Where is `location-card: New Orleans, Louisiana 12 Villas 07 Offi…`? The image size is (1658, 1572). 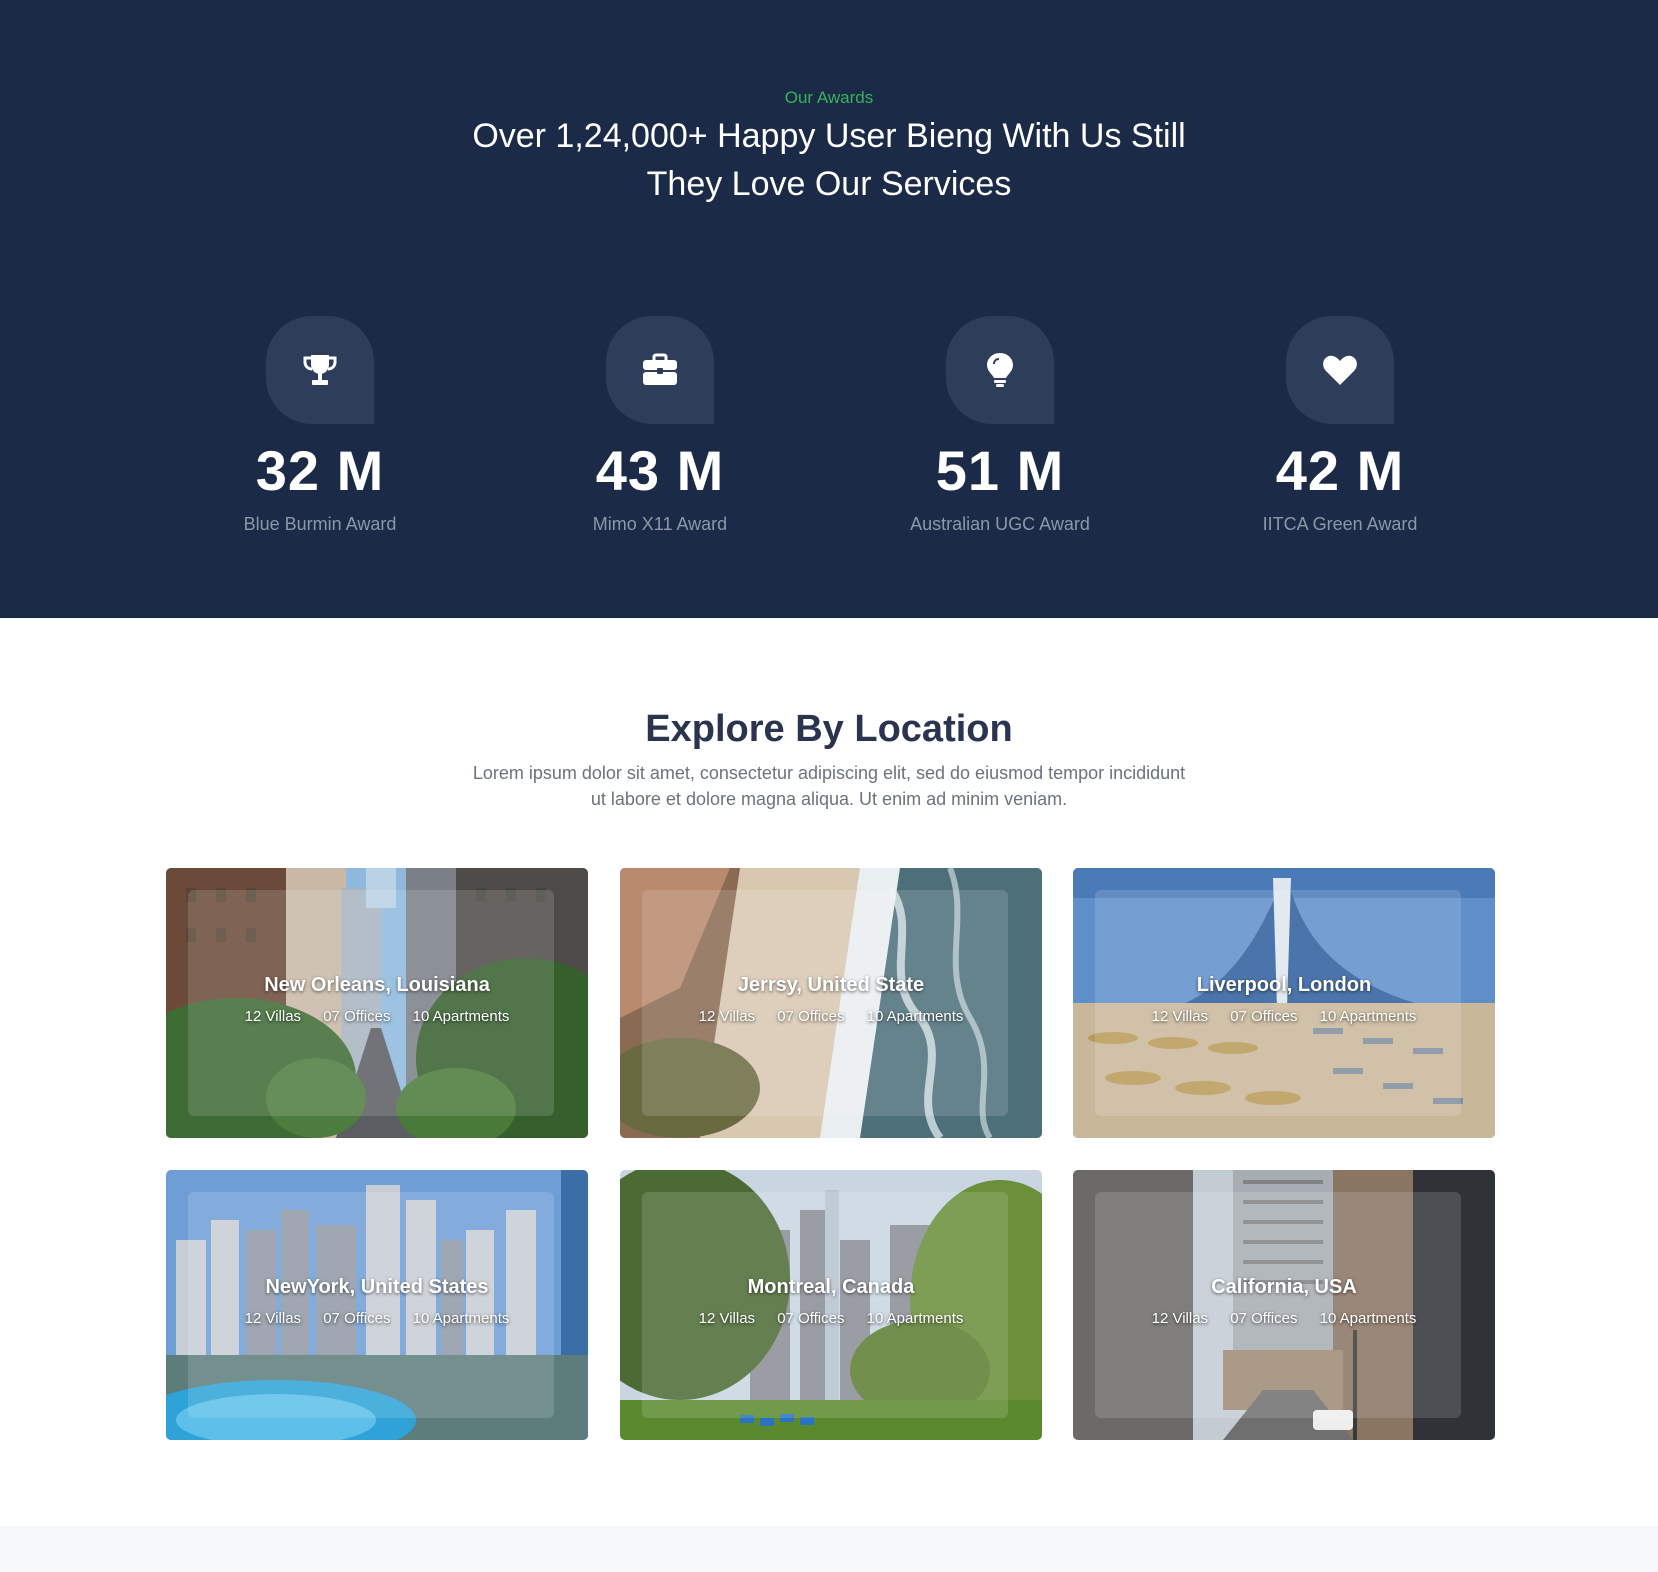
location-card: New Orleans, Louisiana 12 Villas 07 Offi… is located at coordinates (377, 1003).